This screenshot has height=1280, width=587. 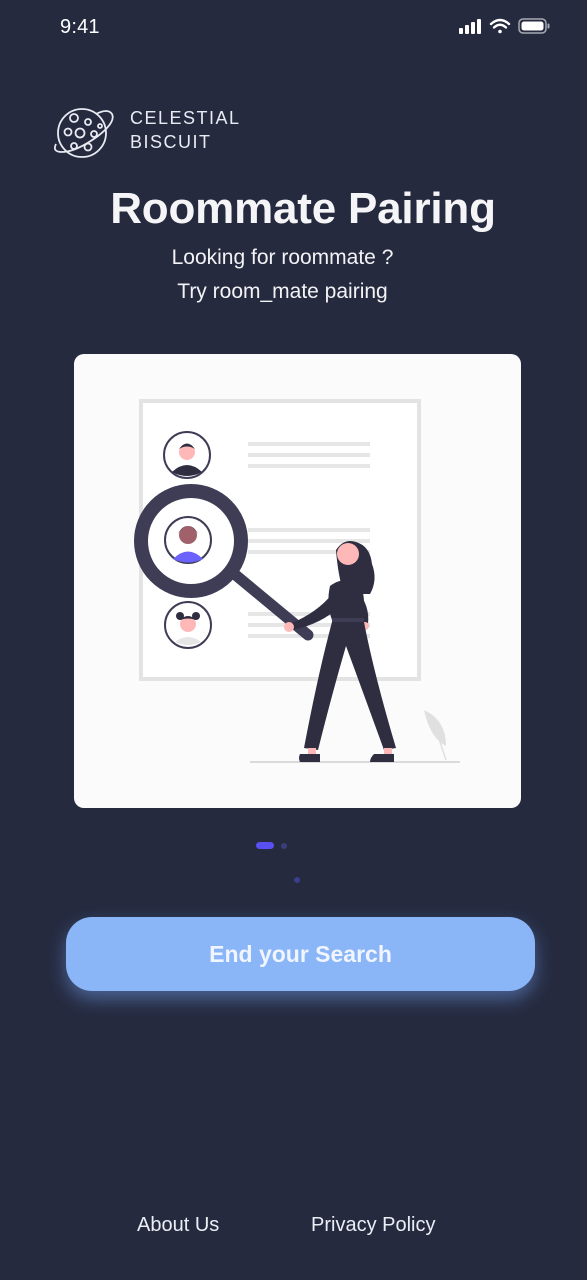 I want to click on pager-dot-active, so click(x=265, y=845).